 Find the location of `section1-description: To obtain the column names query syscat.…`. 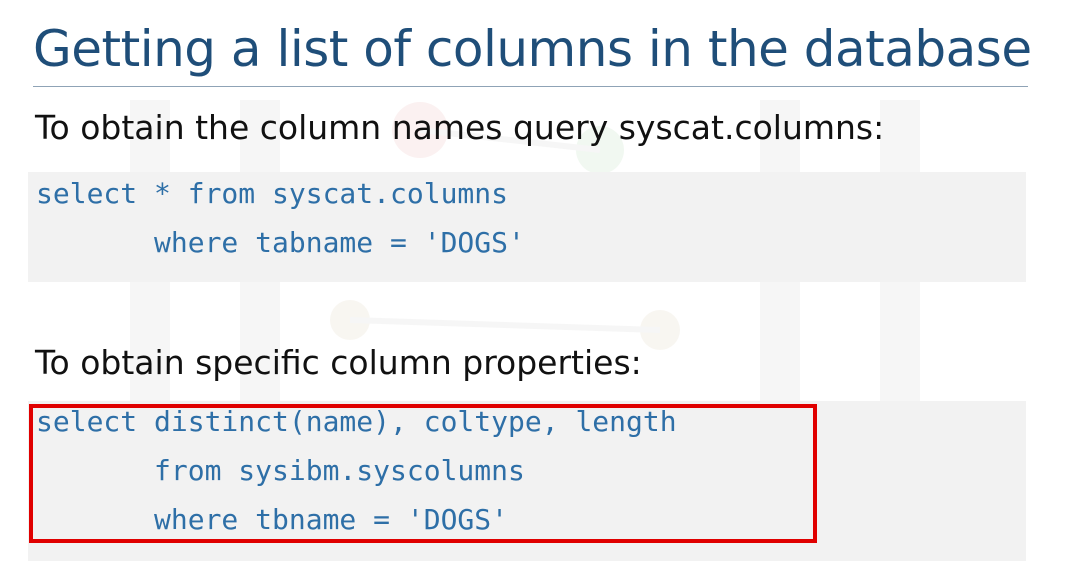

section1-description: To obtain the column names query syscat.… is located at coordinates (460, 127).